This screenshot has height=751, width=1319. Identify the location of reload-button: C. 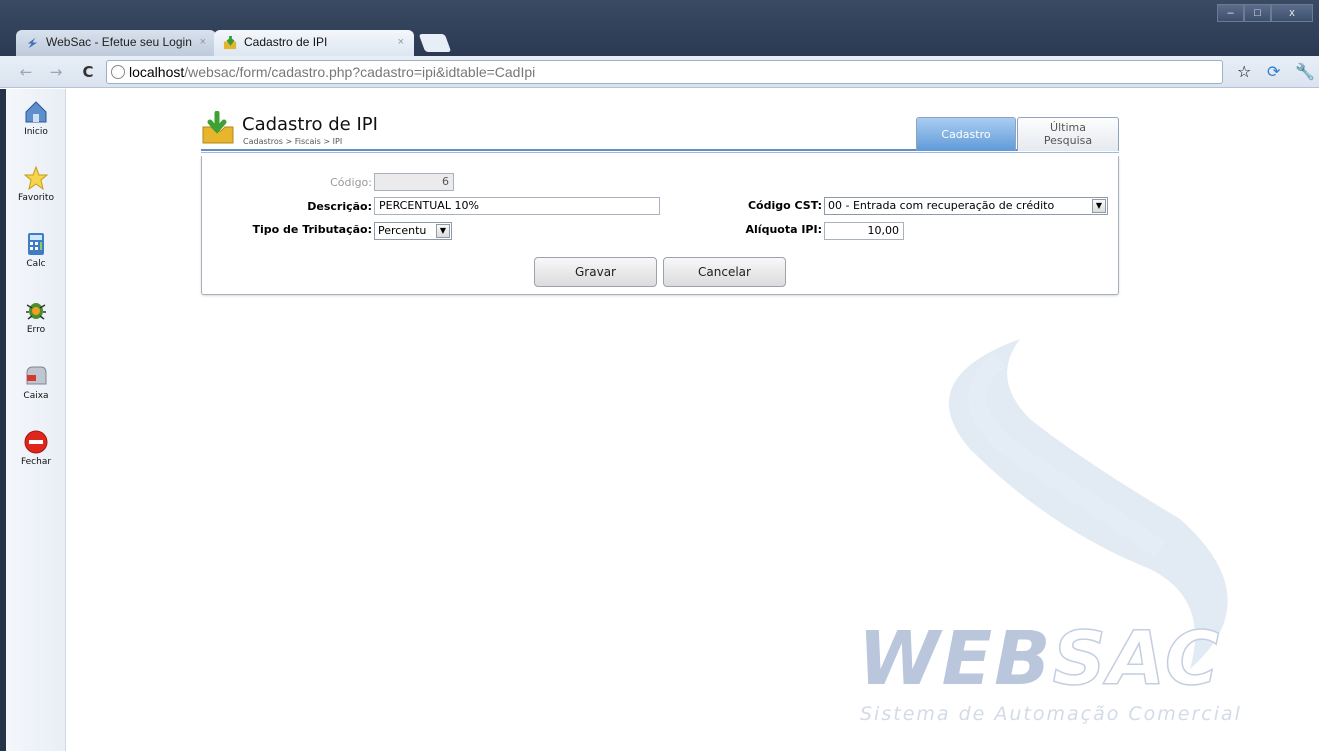
(88, 72).